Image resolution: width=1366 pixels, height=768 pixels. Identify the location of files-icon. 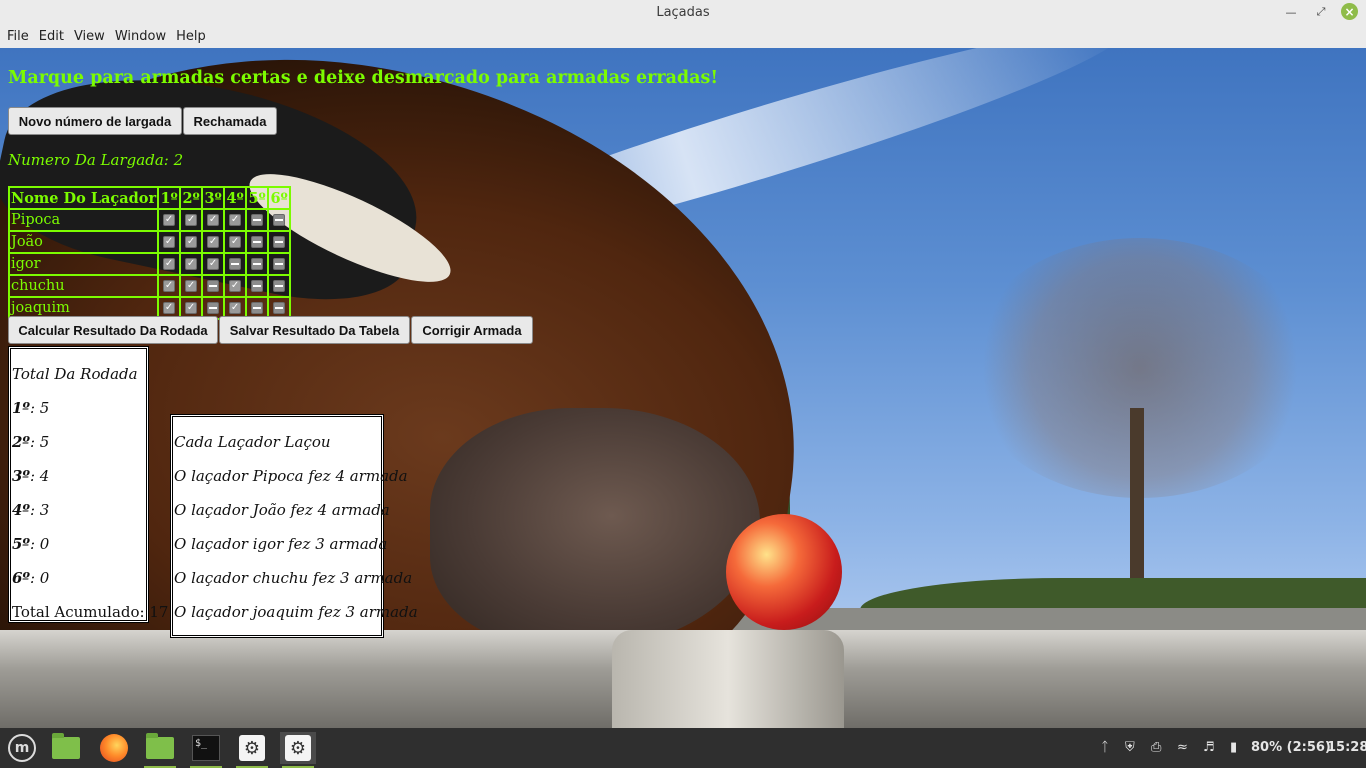
(66, 748).